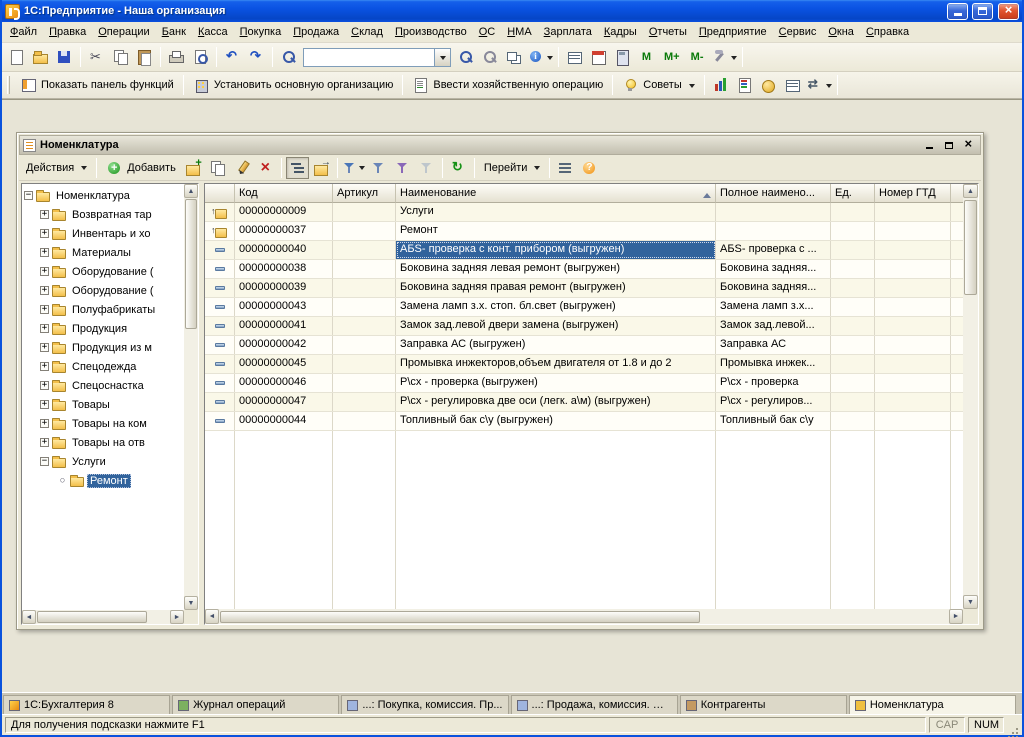  Describe the element at coordinates (500, 145) in the screenshot. I see `panel-title-bar: Номенклатура` at that location.